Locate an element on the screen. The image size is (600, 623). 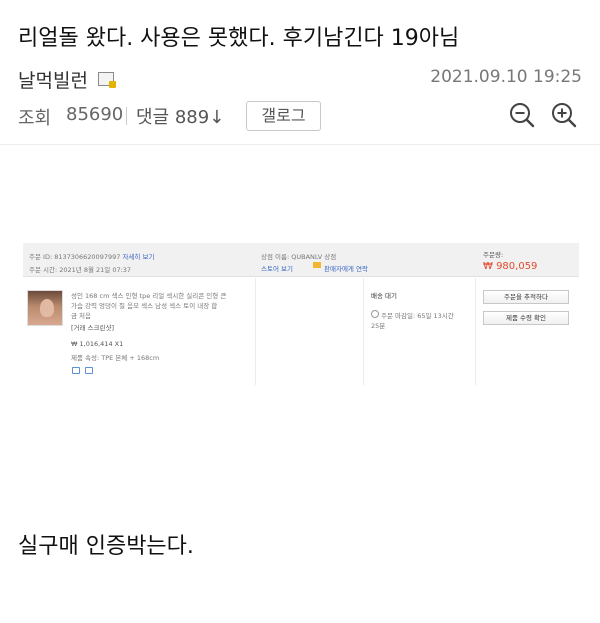
order-deadline: 주문 마감일: 65일 13시간 is located at coordinates (417, 316).